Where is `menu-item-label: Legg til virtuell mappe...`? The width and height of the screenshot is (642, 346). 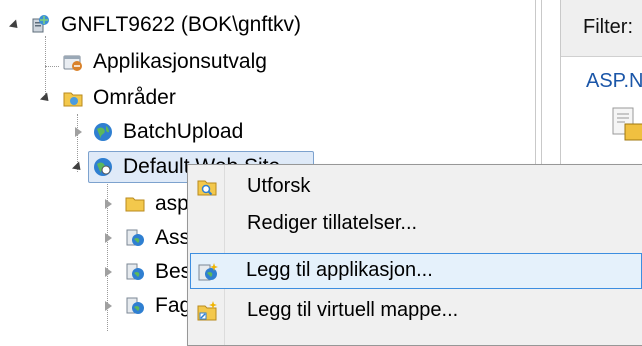
menu-item-label: Legg til virtuell mappe... is located at coordinates (353, 310).